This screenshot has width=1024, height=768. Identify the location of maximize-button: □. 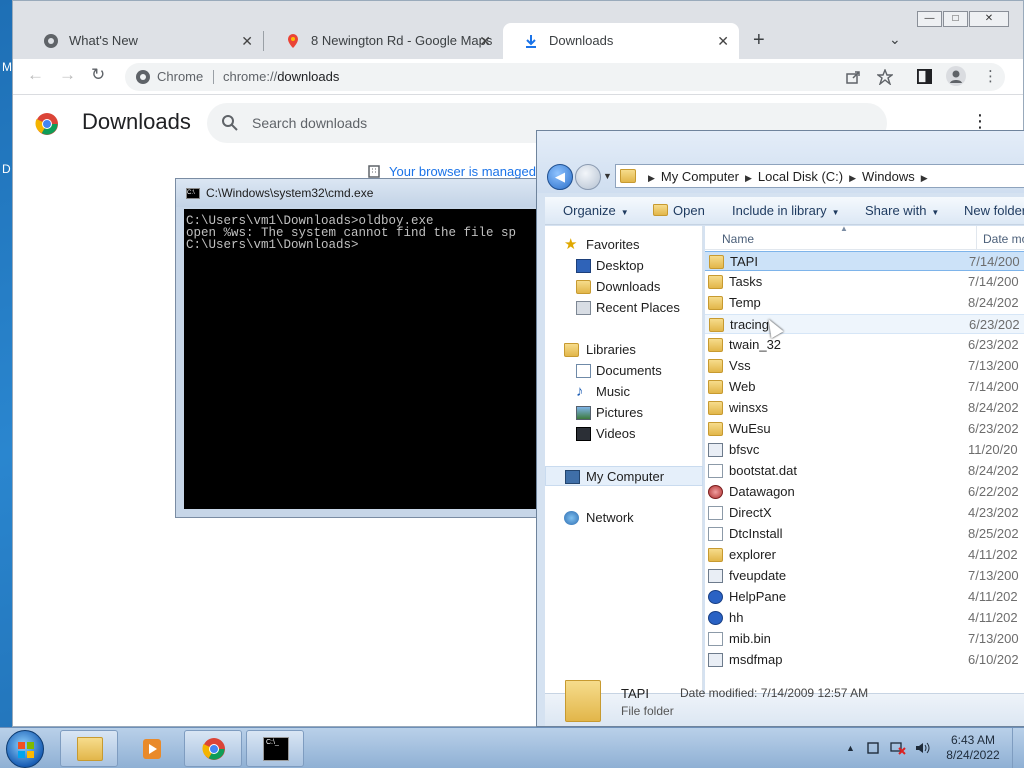
(955, 19).